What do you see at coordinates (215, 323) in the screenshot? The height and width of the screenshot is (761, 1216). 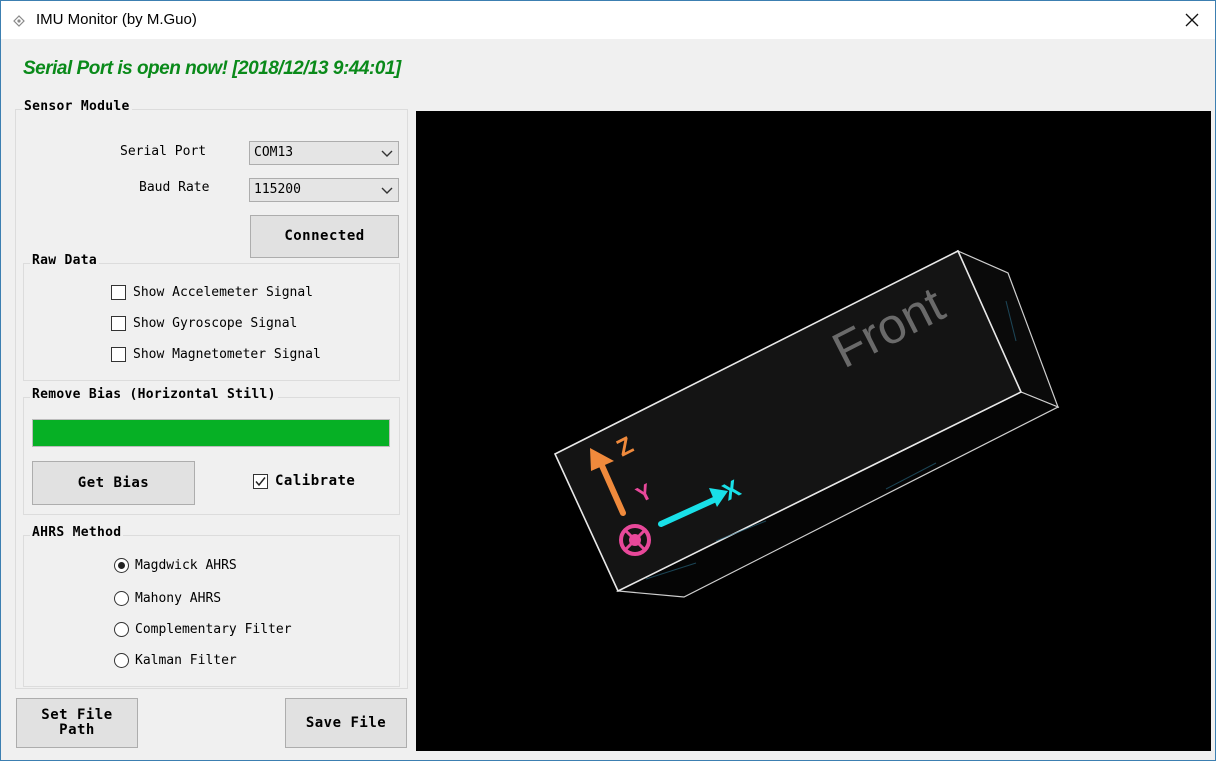 I see `show-gyroscope-label: Show Gyroscope Signal` at bounding box center [215, 323].